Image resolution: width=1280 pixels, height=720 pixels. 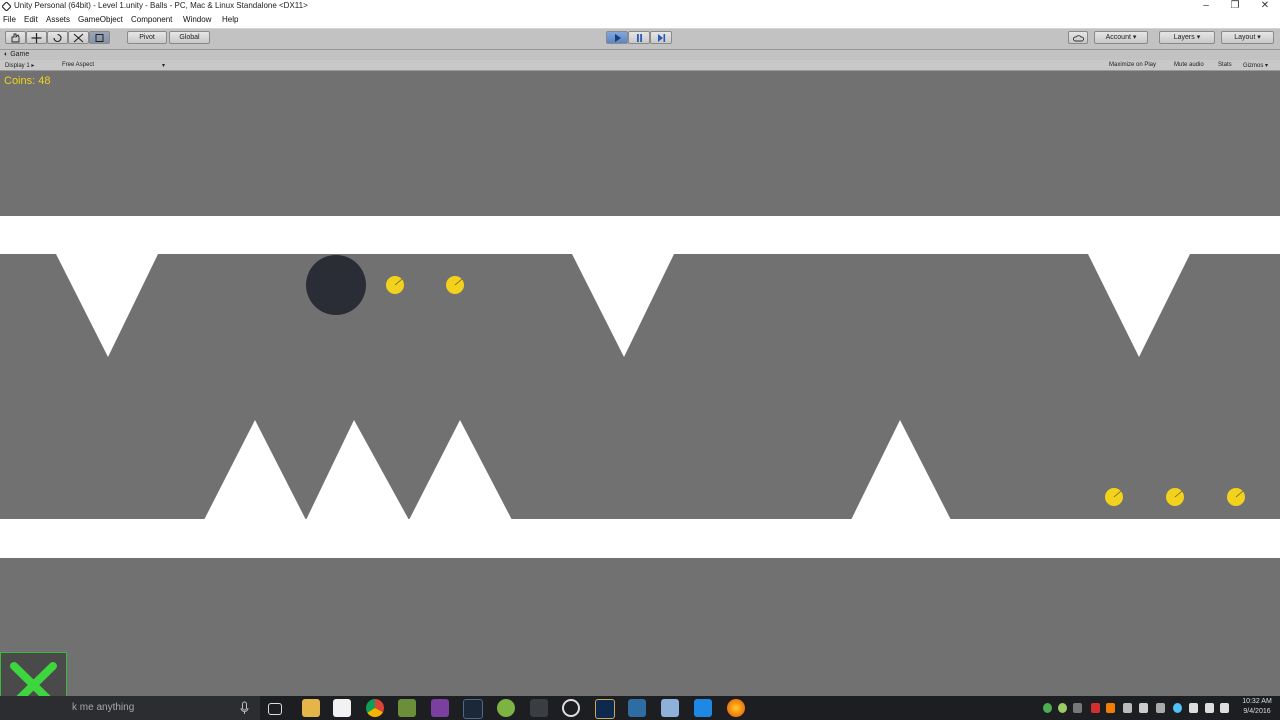 I want to click on menu-gameobject: GameObject, so click(x=100, y=19).